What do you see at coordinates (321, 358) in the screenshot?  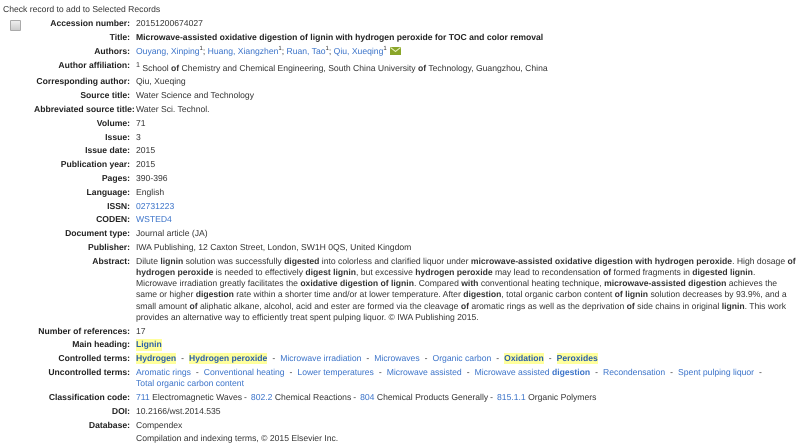 I see `term-link: Microwave irradiation` at bounding box center [321, 358].